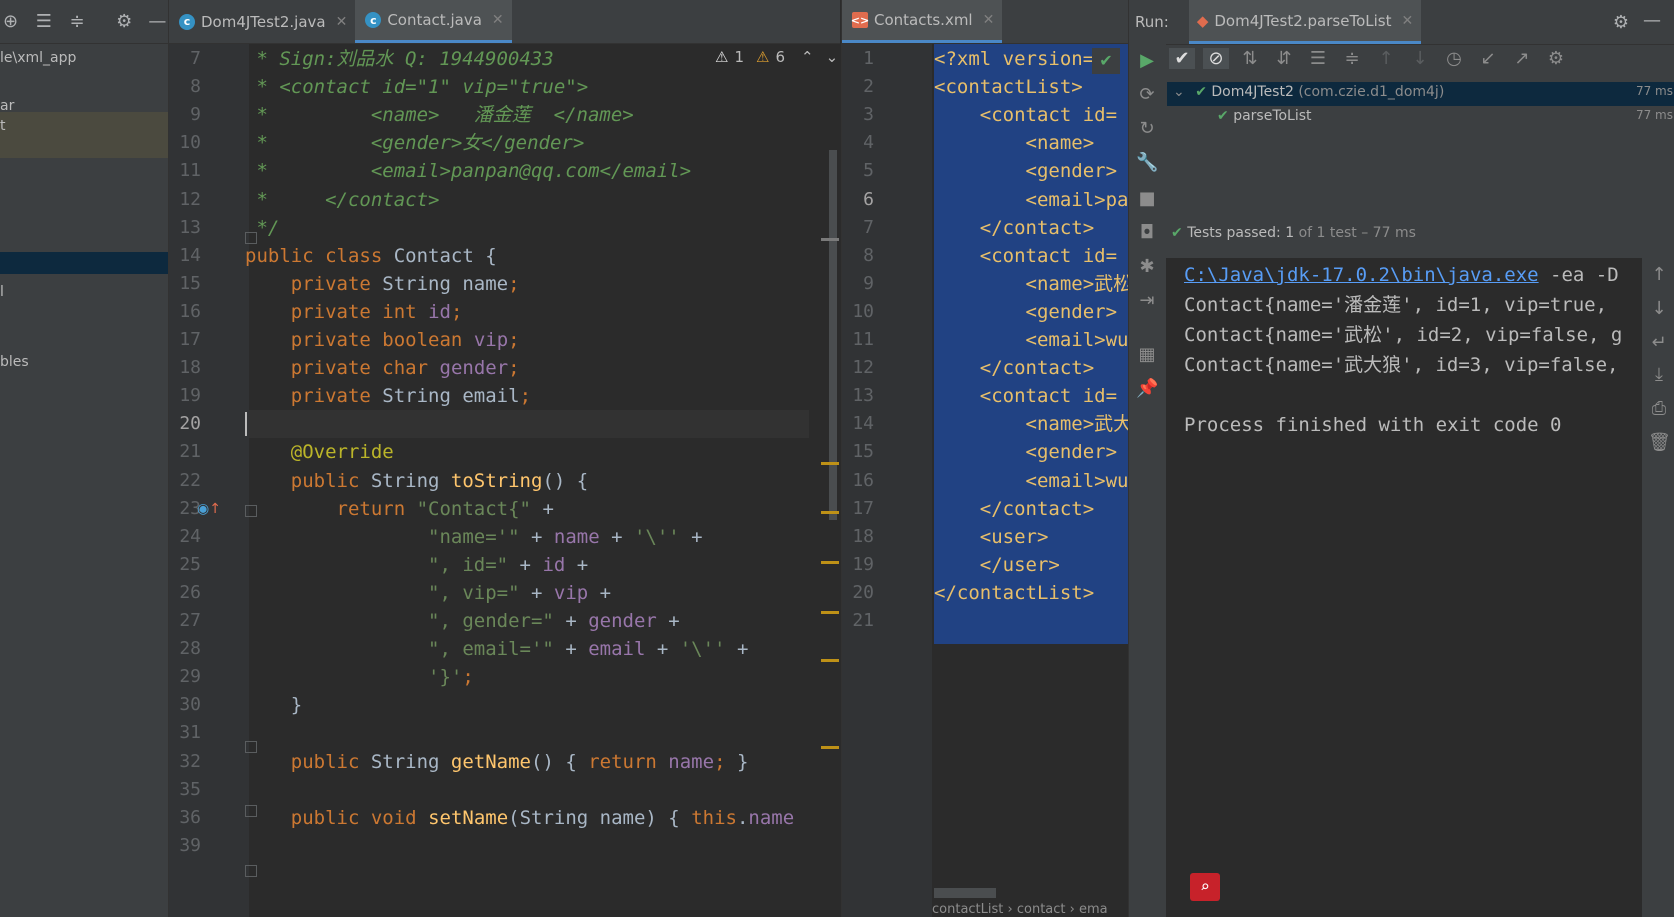 This screenshot has width=1674, height=917. I want to click on breadcrumb-item: ema, so click(1093, 909).